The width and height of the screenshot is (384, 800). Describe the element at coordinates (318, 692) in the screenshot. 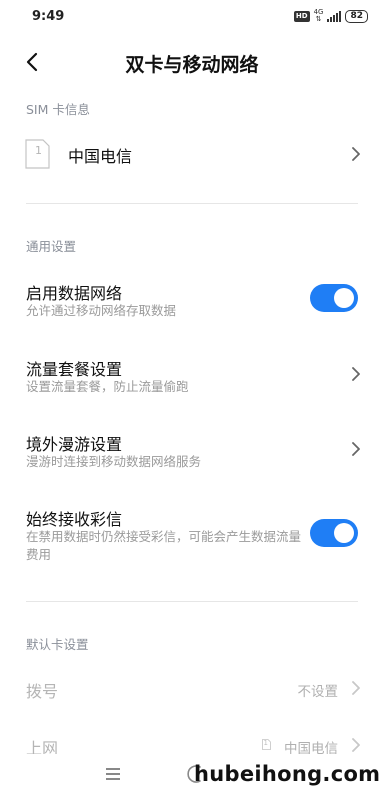

I see `row-value: 不设置` at that location.